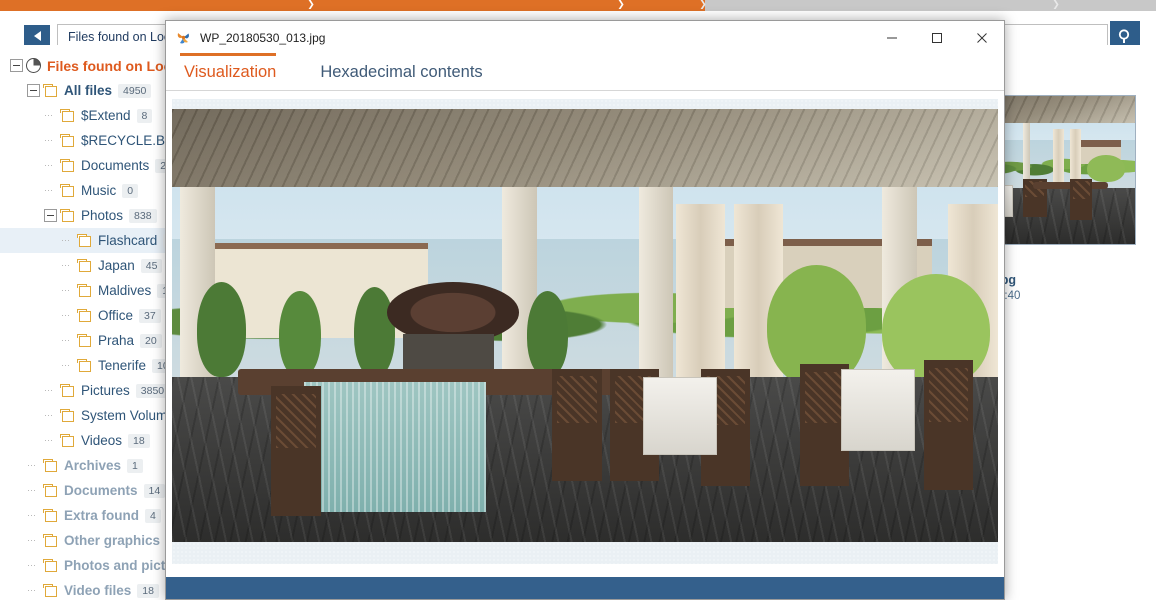  What do you see at coordinates (144, 115) in the screenshot?
I see `tree-node-count-badge: 8` at bounding box center [144, 115].